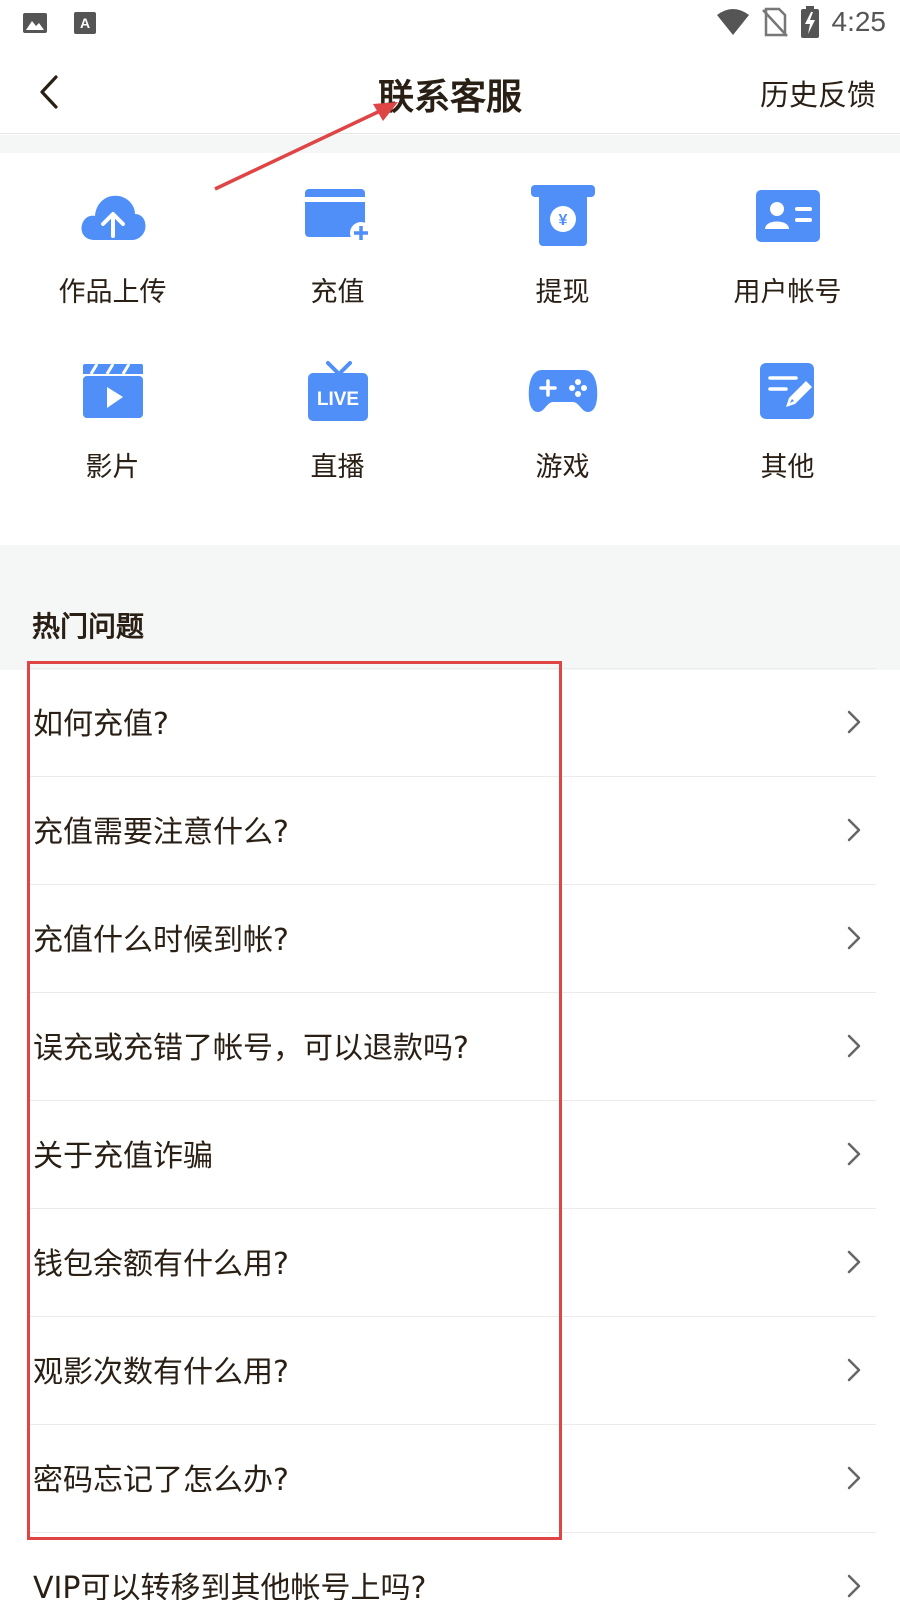  I want to click on gamepad-icon, so click(562, 391).